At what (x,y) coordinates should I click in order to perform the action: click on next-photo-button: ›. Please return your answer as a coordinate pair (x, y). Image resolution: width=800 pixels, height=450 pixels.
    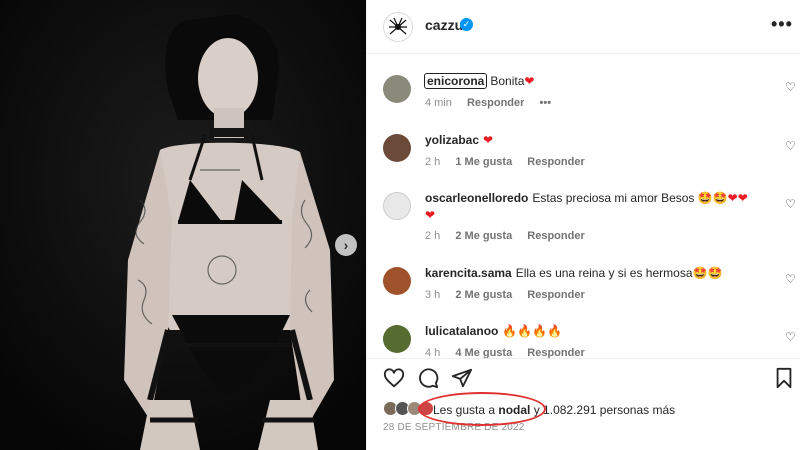
    Looking at the image, I should click on (346, 245).